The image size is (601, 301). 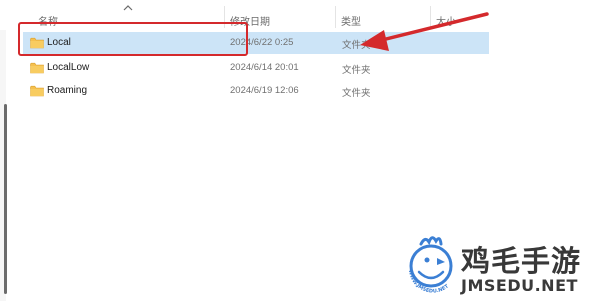 What do you see at coordinates (68, 67) in the screenshot?
I see `file-name: LocalLow` at bounding box center [68, 67].